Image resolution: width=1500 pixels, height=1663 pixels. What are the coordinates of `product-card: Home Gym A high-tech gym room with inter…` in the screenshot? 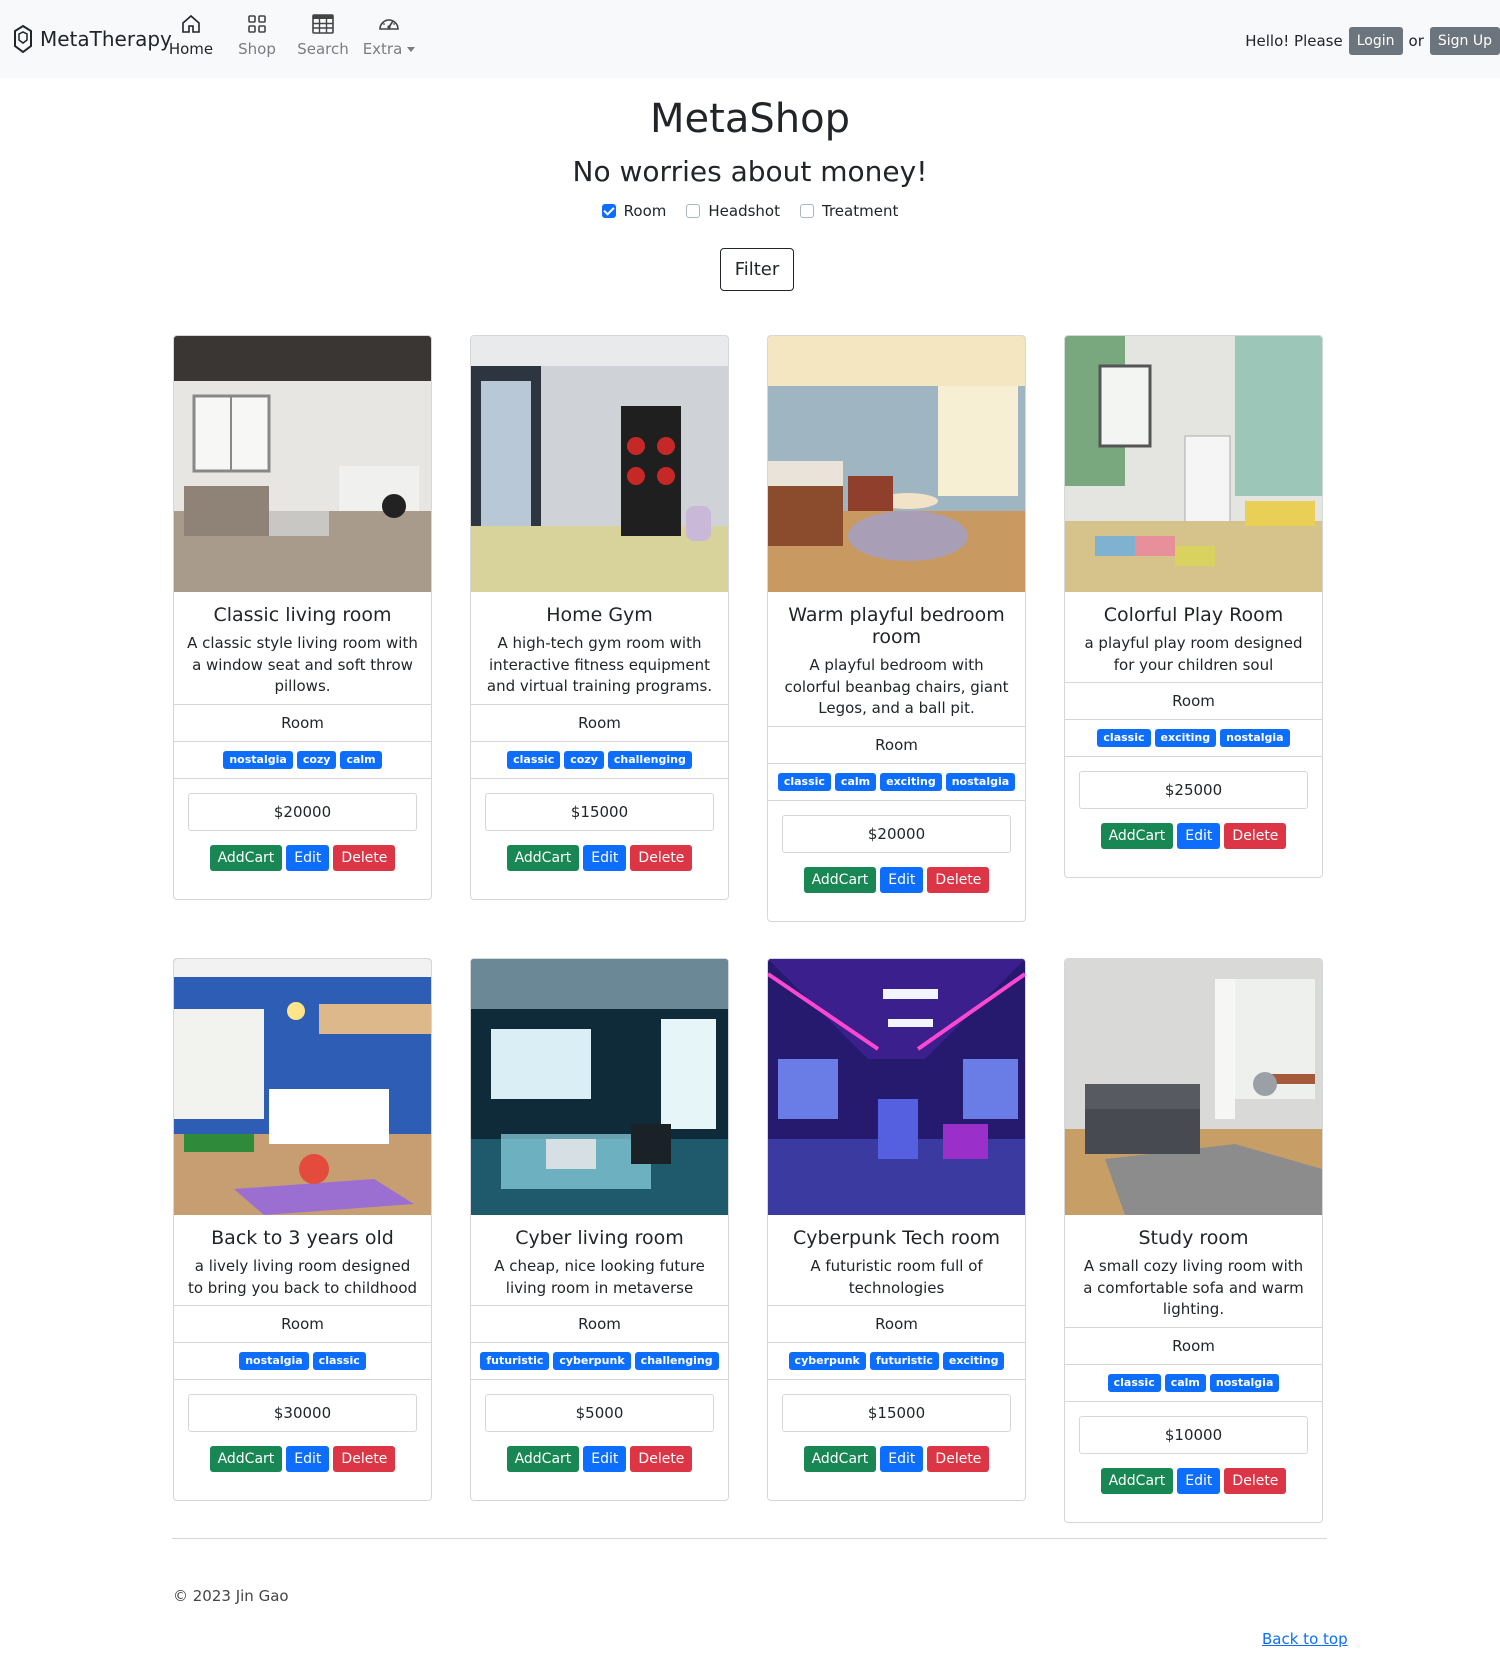 It's located at (599, 617).